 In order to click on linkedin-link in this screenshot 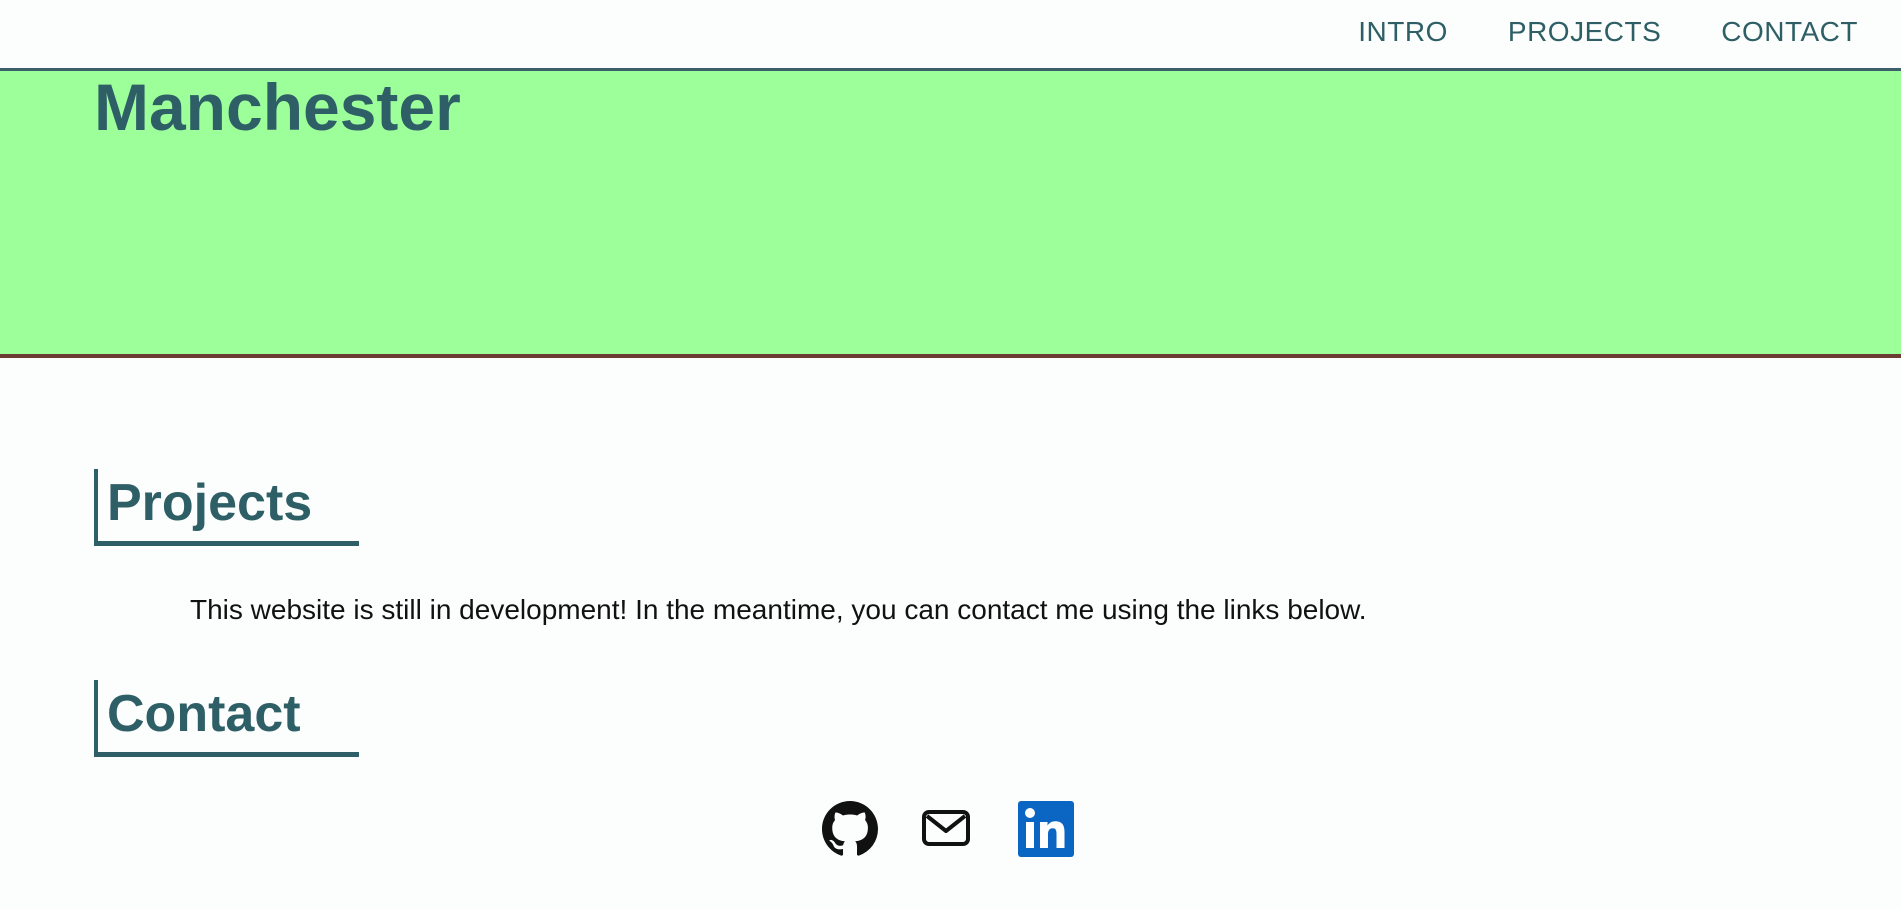, I will do `click(1046, 829)`.